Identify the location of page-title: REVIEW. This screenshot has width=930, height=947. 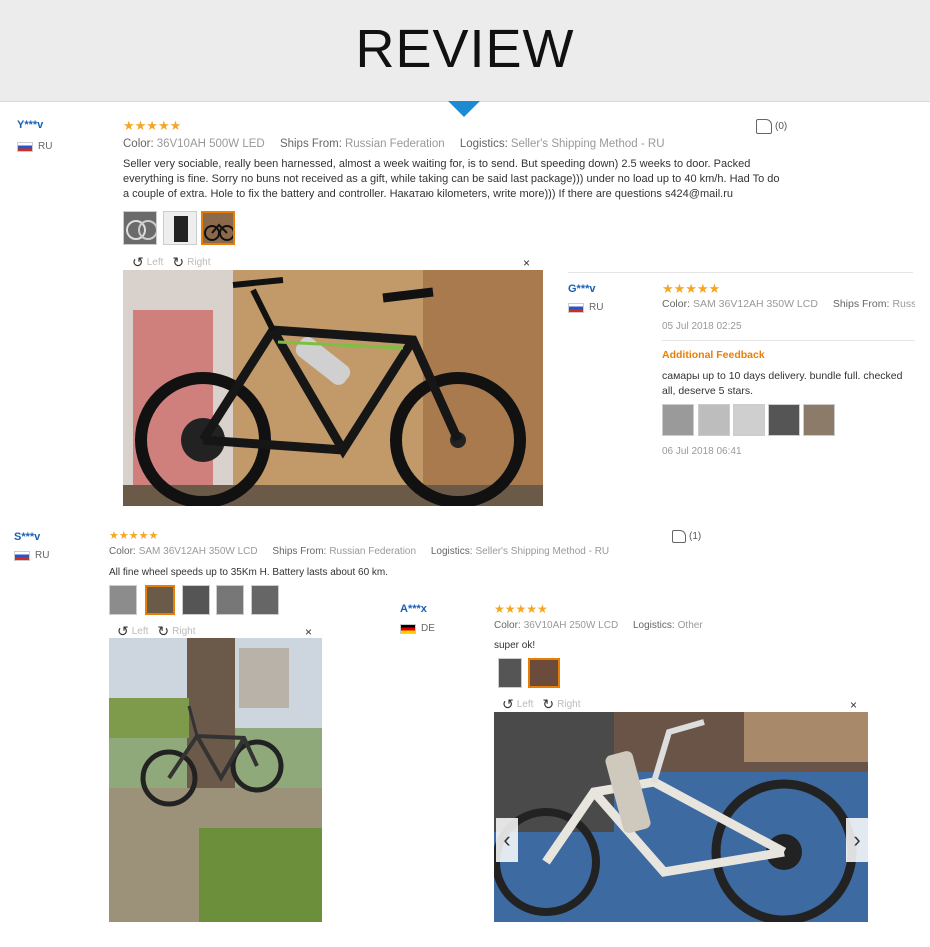
(465, 49).